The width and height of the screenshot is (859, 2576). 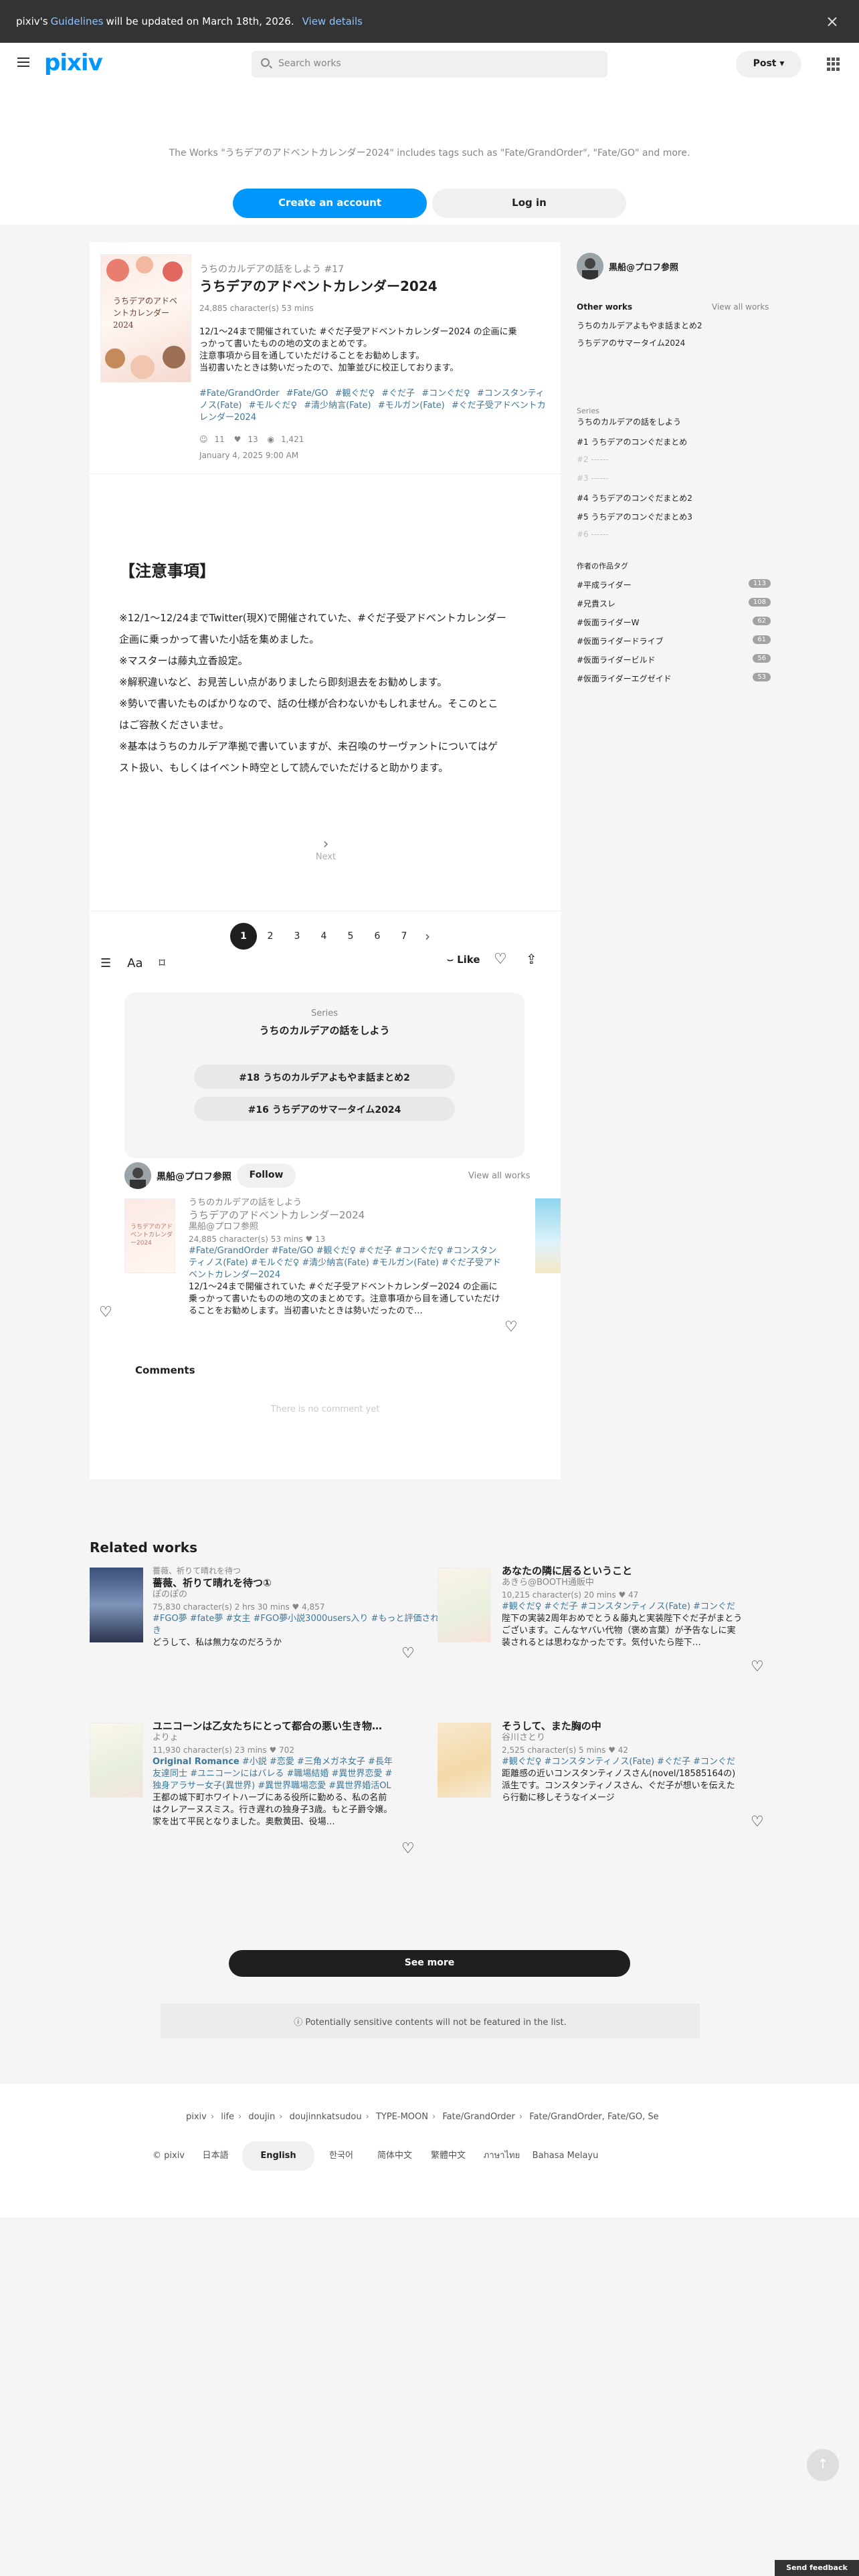 What do you see at coordinates (346, 1227) in the screenshot?
I see `card-author: 黒船@プロフ参照` at bounding box center [346, 1227].